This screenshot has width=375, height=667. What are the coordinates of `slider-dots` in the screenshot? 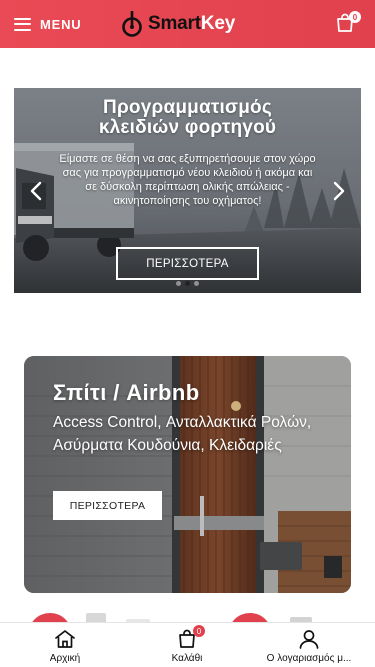 It's located at (187, 283).